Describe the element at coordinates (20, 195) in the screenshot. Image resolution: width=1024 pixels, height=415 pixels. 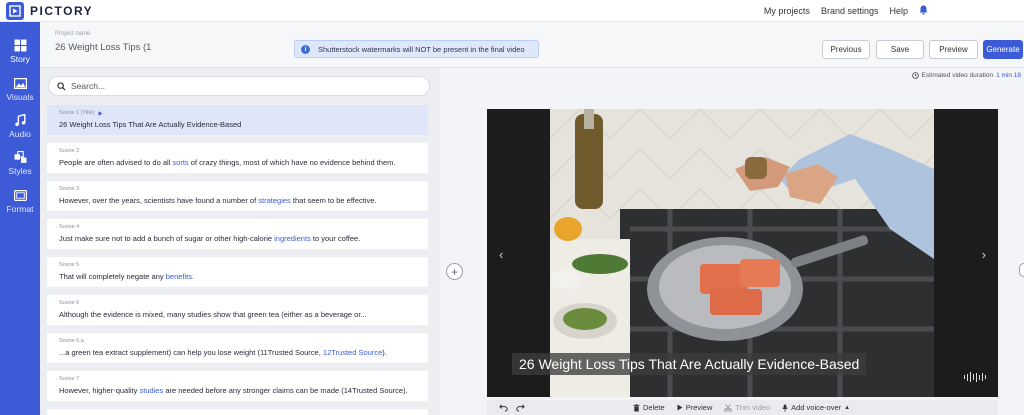
I see `format-icon` at that location.